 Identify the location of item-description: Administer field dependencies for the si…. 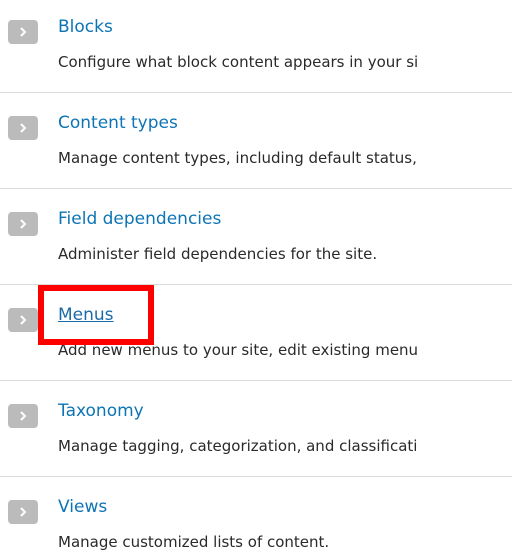
(218, 254).